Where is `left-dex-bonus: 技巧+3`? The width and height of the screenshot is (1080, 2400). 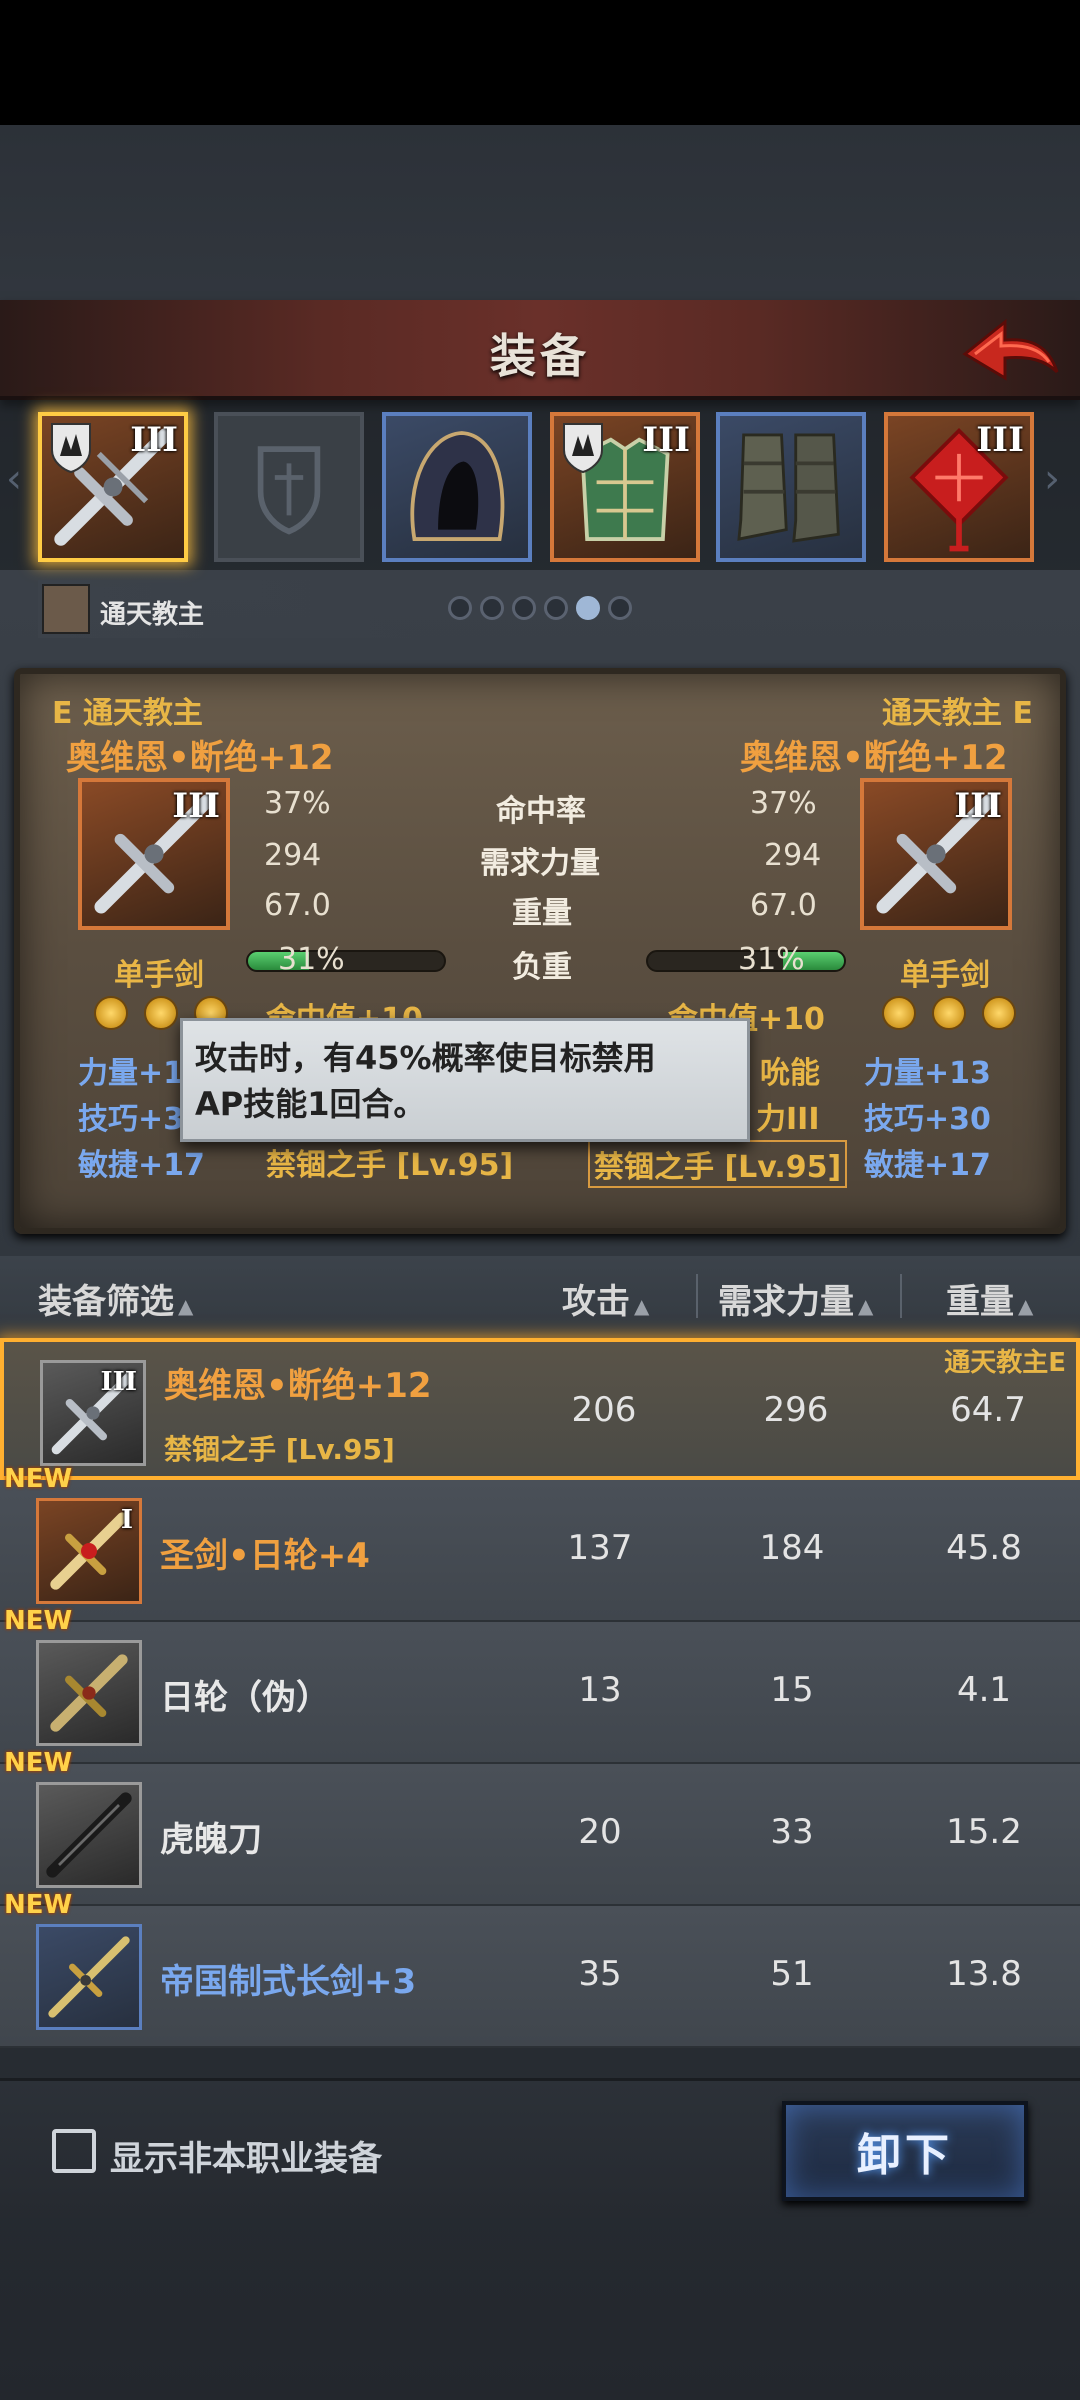 left-dex-bonus: 技巧+3 is located at coordinates (131, 1119).